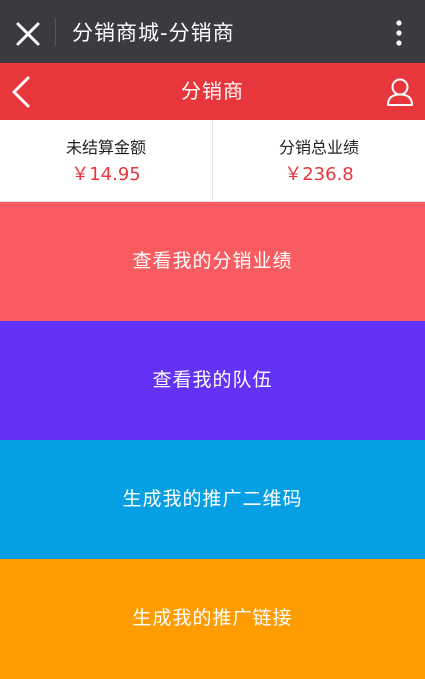 The image size is (425, 679). I want to click on more-vertical-icon, so click(399, 33).